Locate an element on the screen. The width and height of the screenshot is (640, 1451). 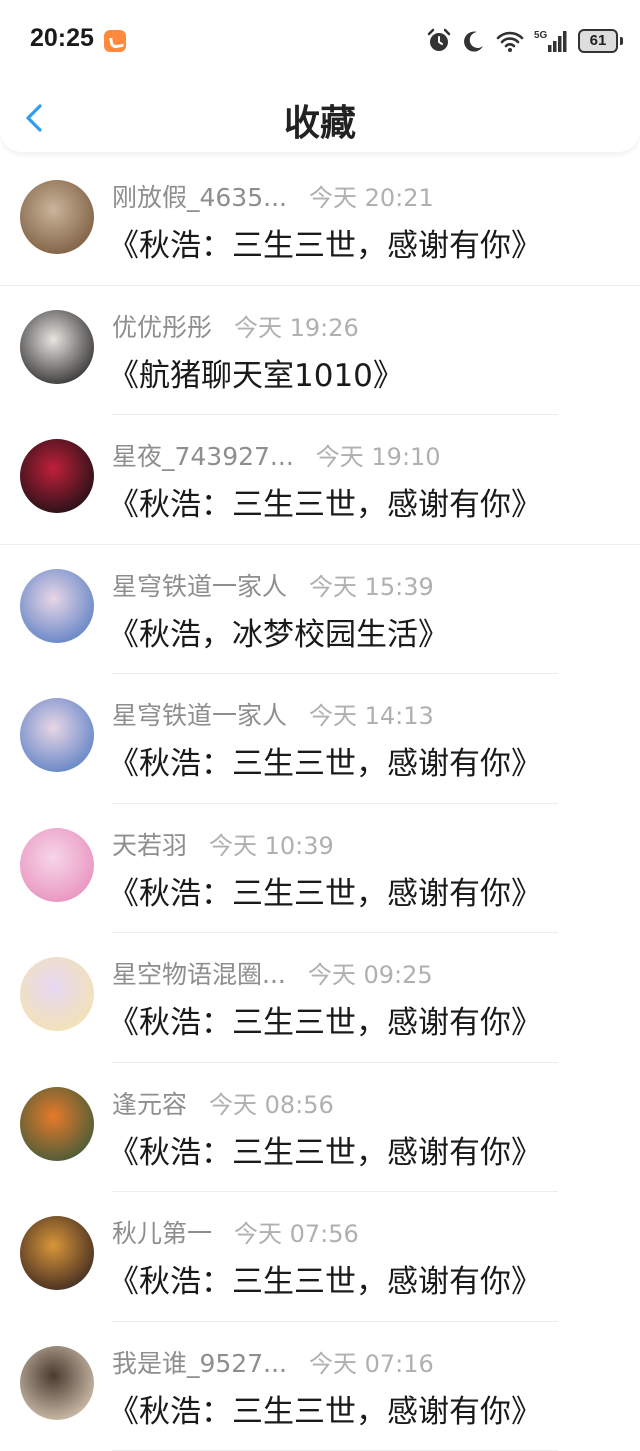
item-meta: 星穹铁道一家人今天 15:39 is located at coordinates (273, 584).